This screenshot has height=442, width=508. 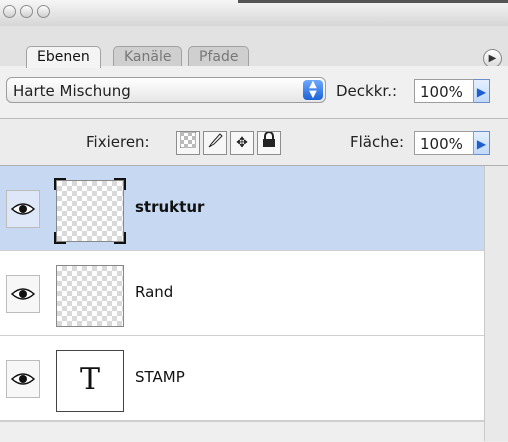 I want to click on fill-label: Fläche:, so click(x=377, y=142).